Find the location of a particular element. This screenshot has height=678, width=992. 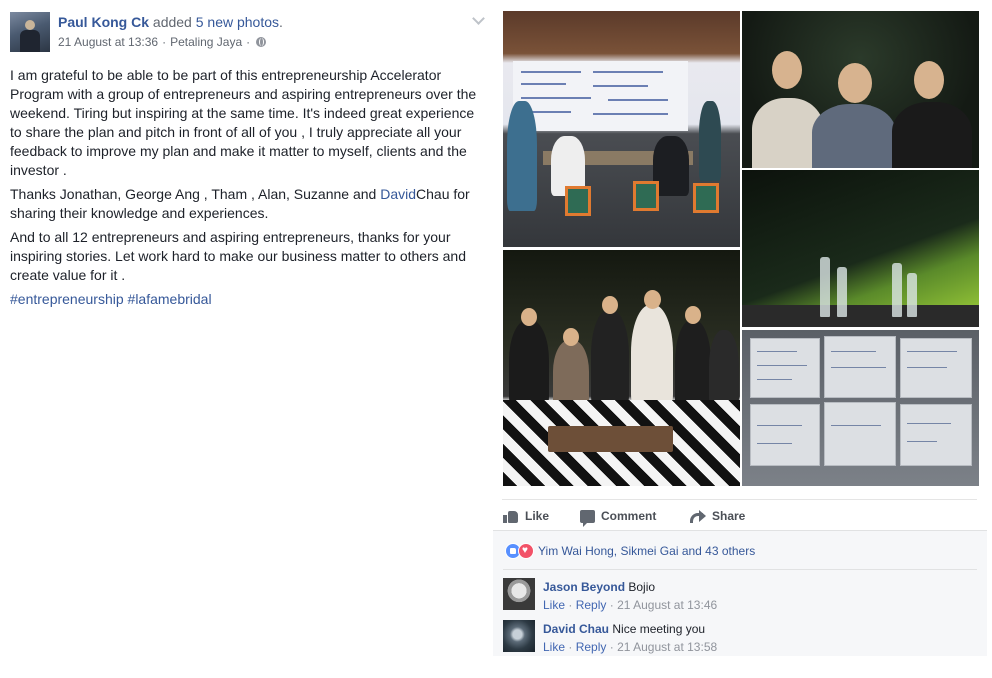

photo-group-shot is located at coordinates (621, 368).